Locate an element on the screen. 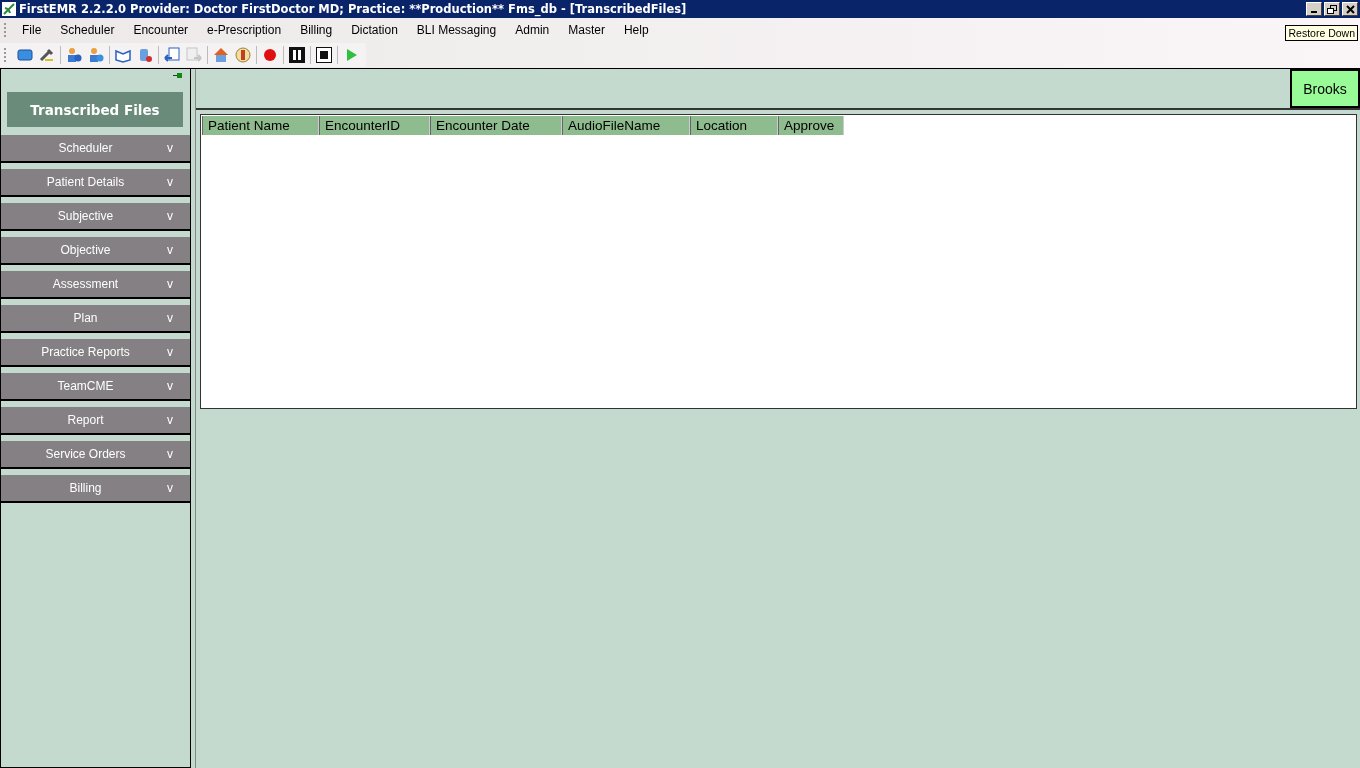  minimize-button is located at coordinates (1314, 9).